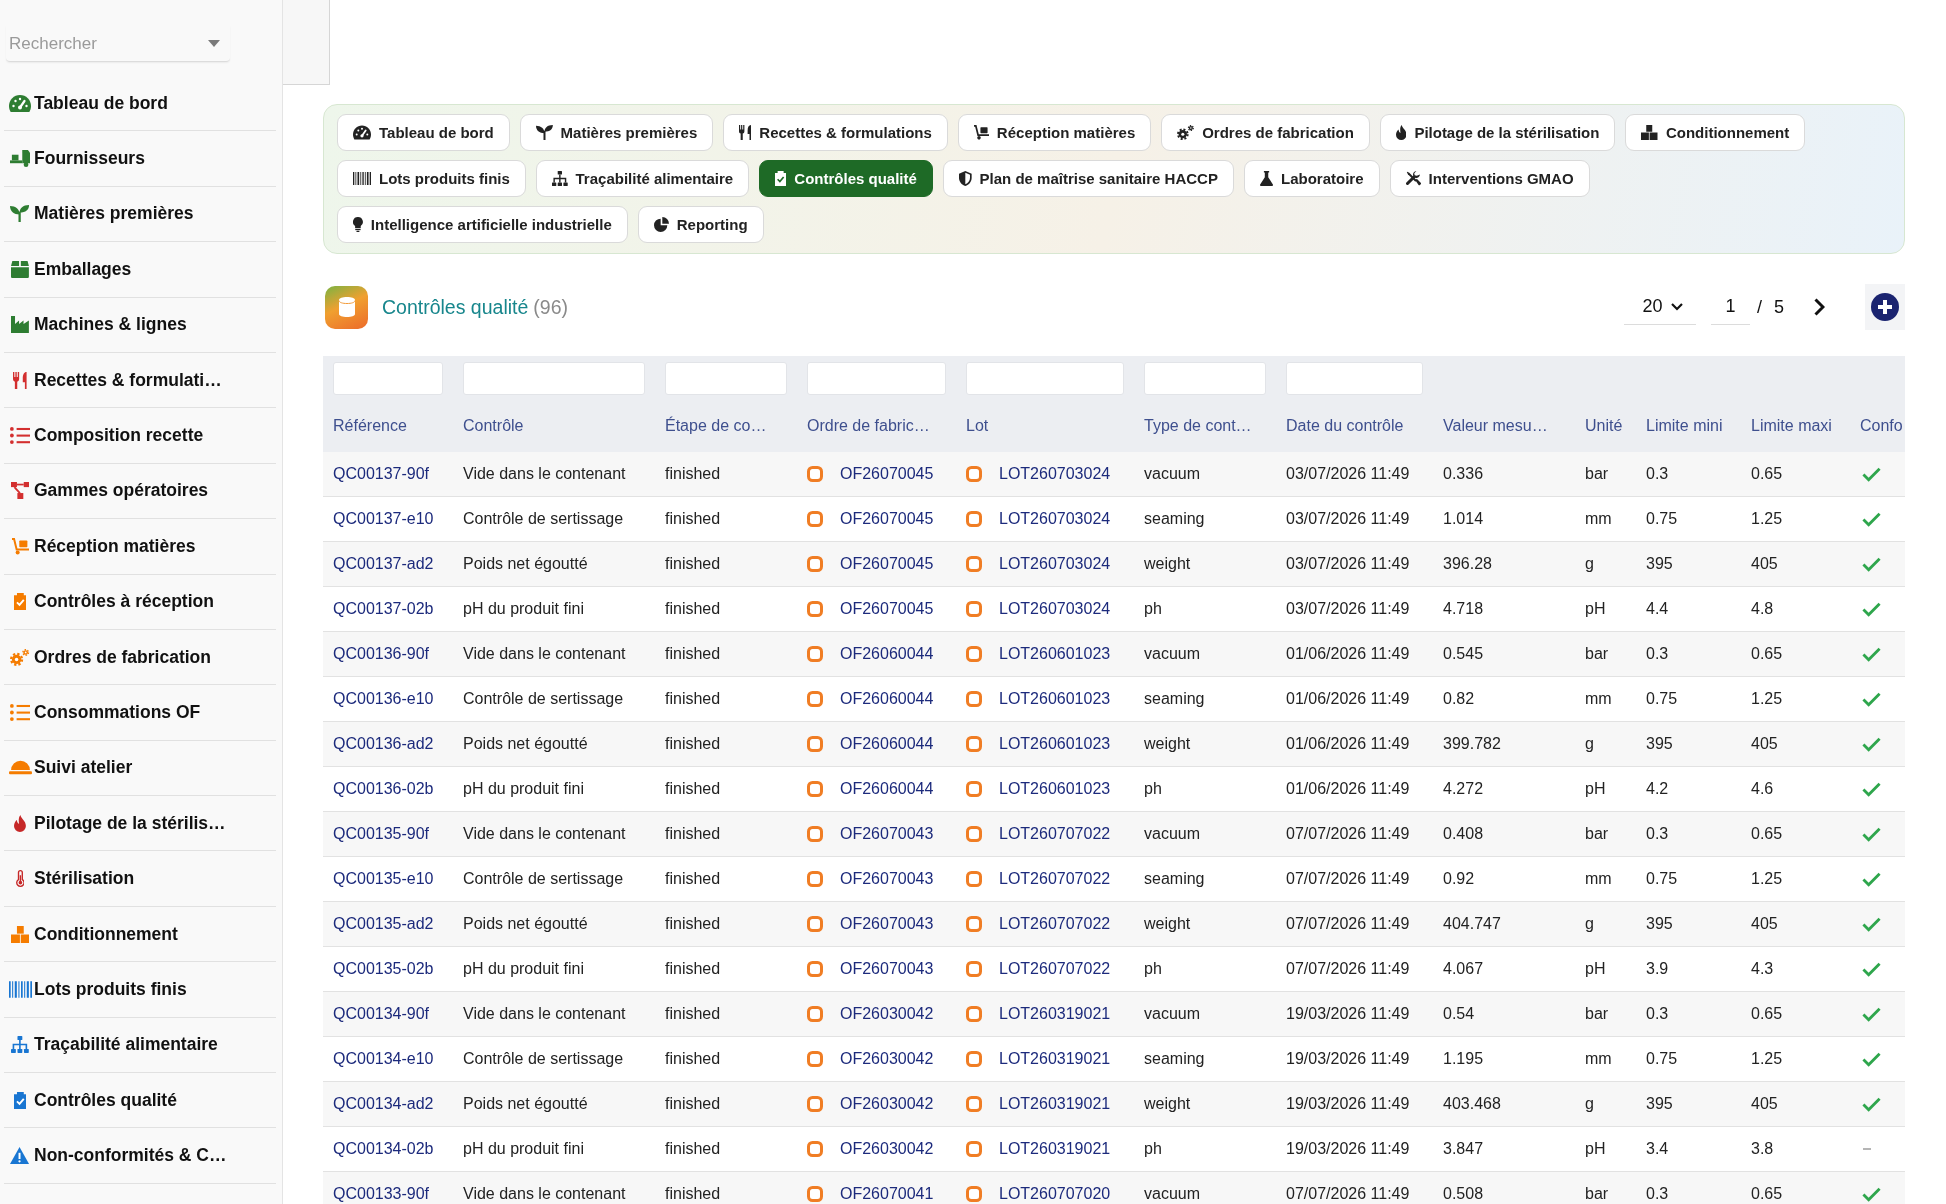  What do you see at coordinates (974, 1104) in the screenshot?
I see `rounded-square-icon` at bounding box center [974, 1104].